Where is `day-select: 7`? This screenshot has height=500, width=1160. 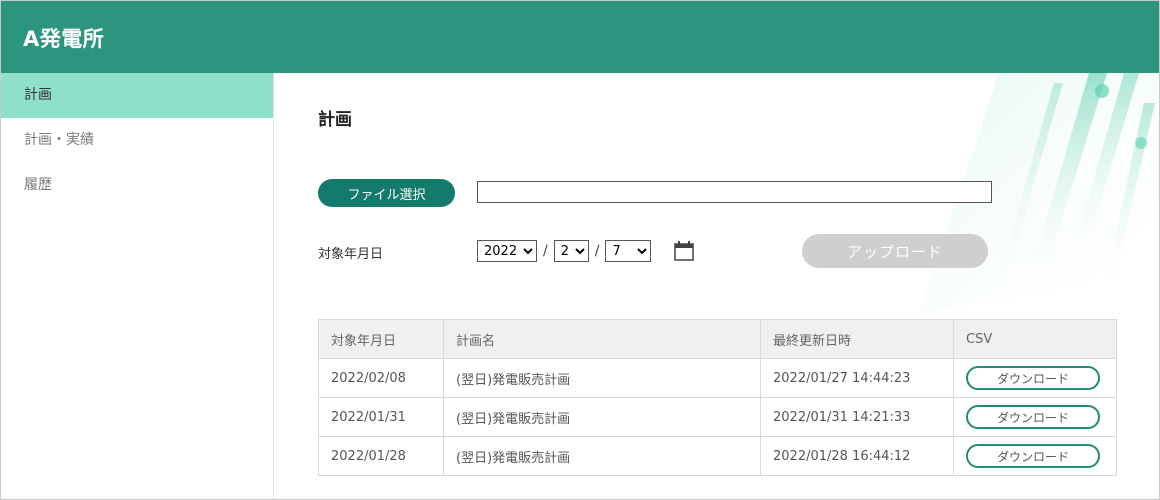 day-select: 7 is located at coordinates (628, 251).